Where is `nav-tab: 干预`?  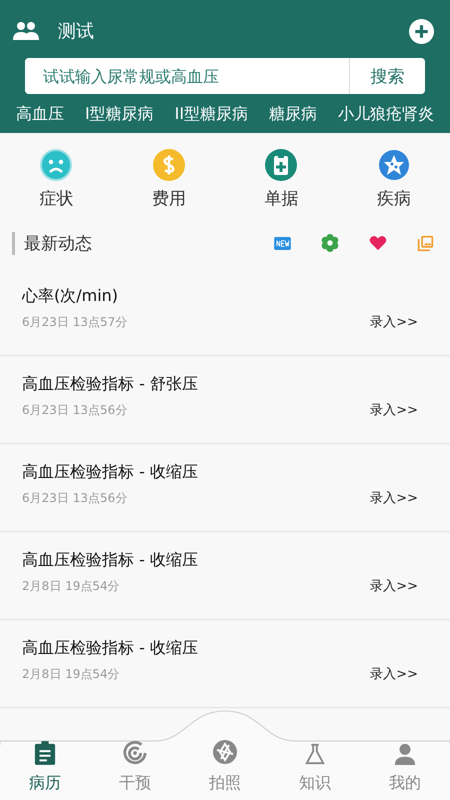
nav-tab: 干预 is located at coordinates (135, 767).